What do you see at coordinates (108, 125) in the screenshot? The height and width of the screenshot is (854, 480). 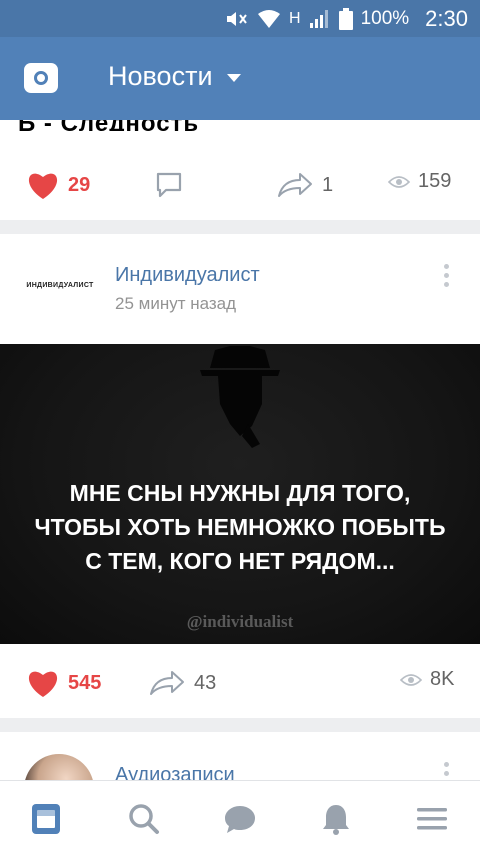 I see `post-text: Б - Следность` at bounding box center [108, 125].